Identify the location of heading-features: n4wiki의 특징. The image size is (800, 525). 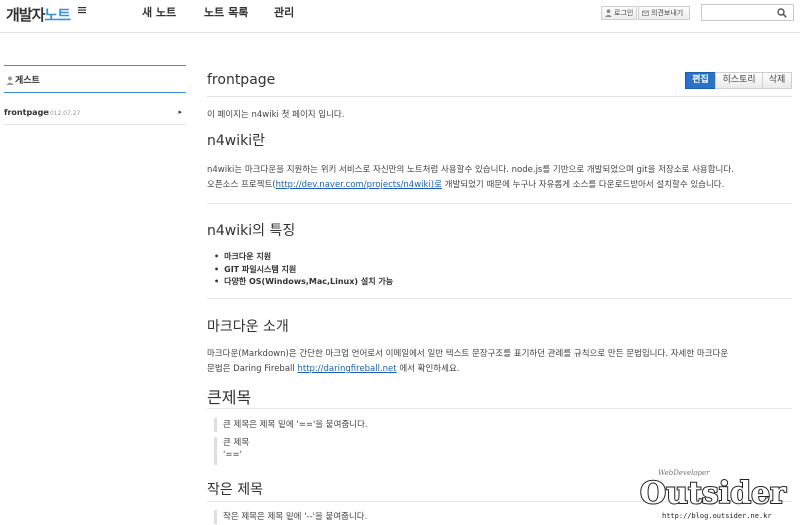
(251, 231).